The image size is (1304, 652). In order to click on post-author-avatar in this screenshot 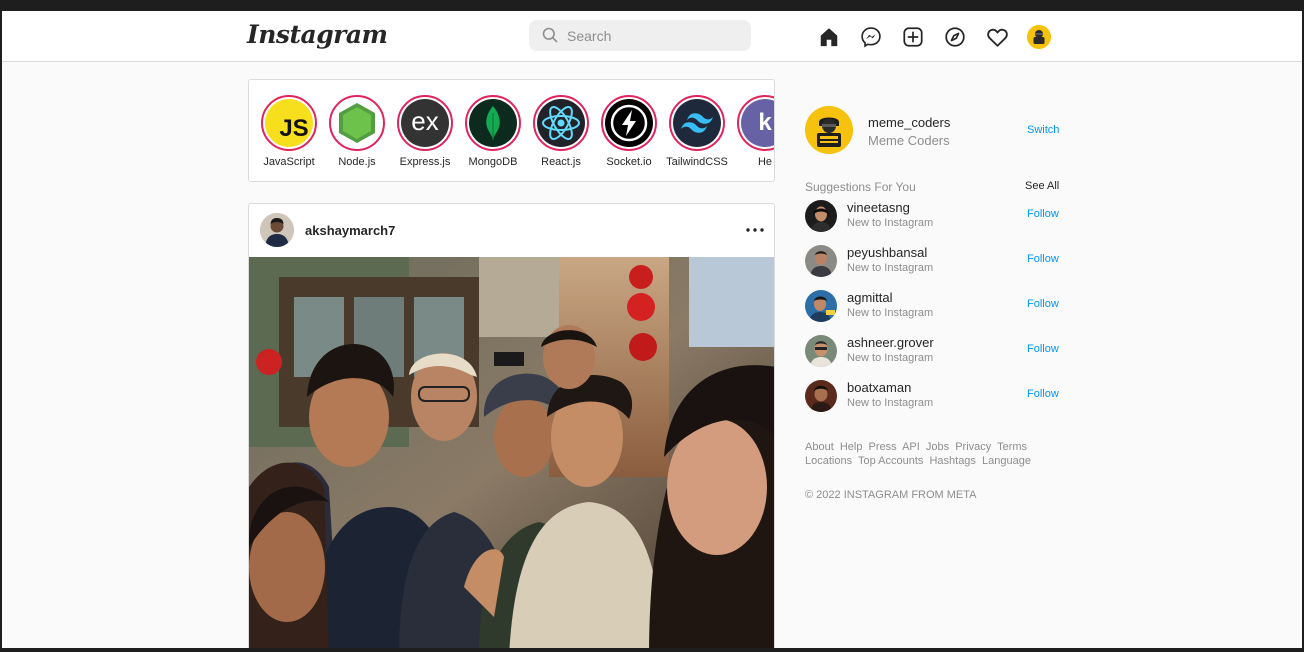, I will do `click(277, 230)`.